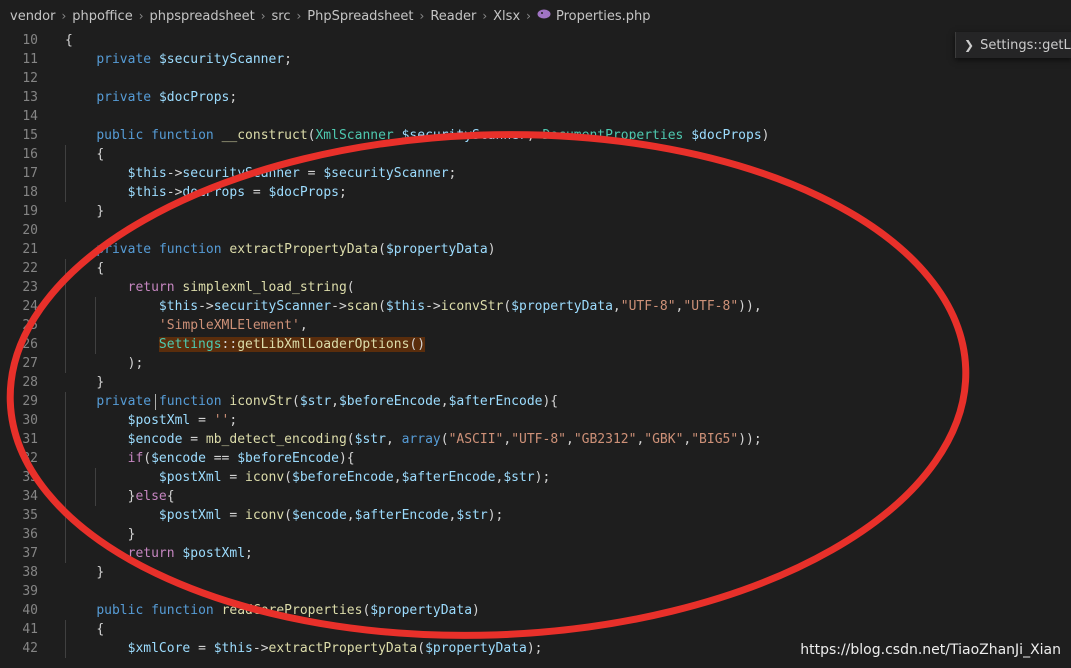 The width and height of the screenshot is (1071, 668). What do you see at coordinates (535, 211) in the screenshot?
I see `code-line: 19 }` at bounding box center [535, 211].